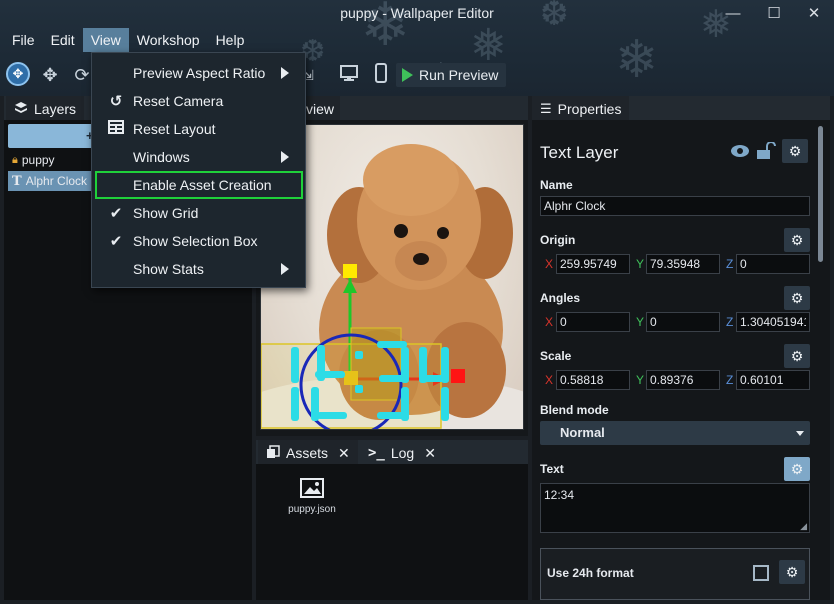 The image size is (834, 604). I want to click on origin-z-field, so click(773, 264).